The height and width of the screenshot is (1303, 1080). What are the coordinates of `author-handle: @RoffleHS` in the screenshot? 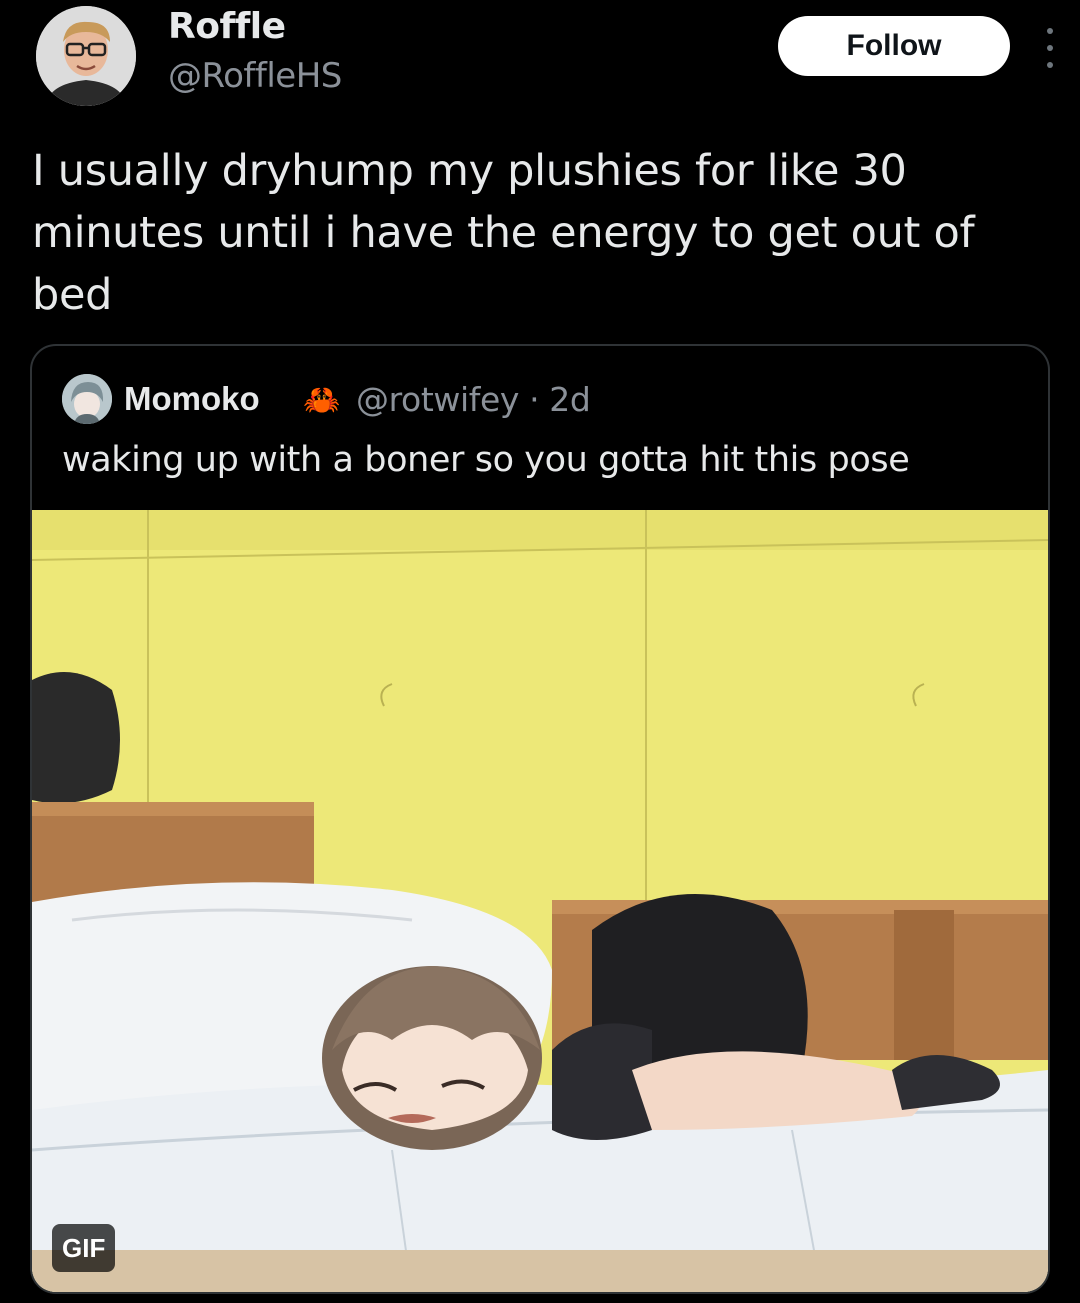 It's located at (255, 76).